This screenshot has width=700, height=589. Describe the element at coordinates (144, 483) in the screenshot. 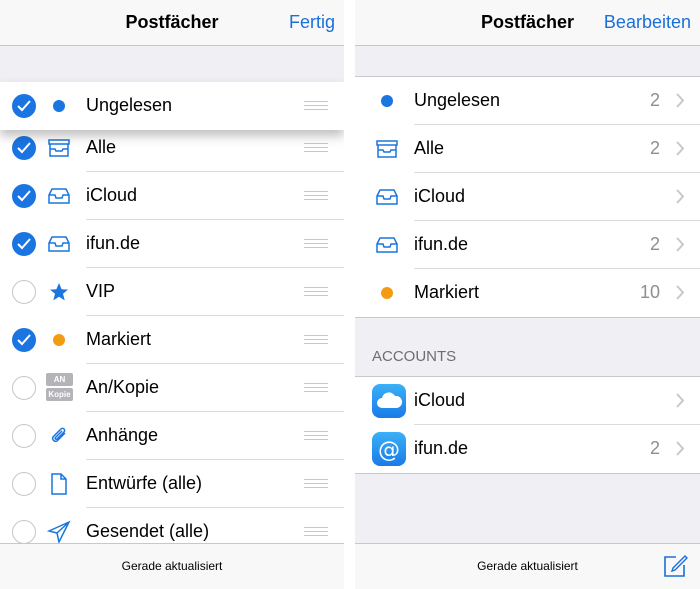

I see `mailbox-label: Entwürfe (alle)` at that location.